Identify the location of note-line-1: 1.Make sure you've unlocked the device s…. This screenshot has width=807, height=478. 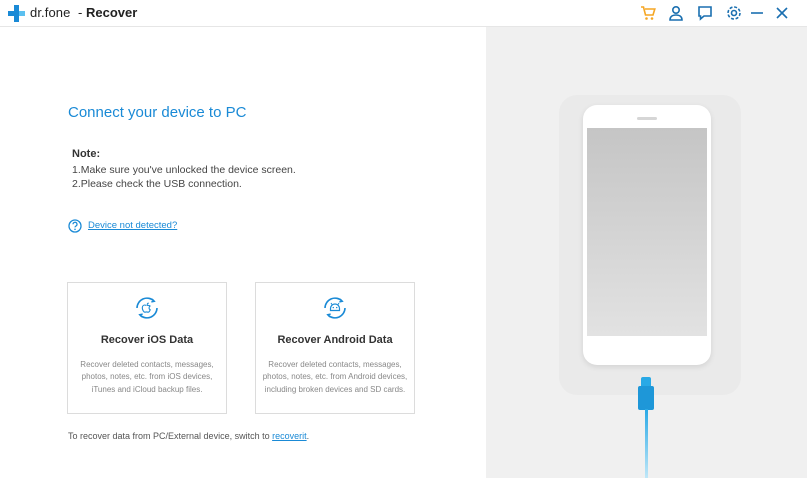
(184, 170).